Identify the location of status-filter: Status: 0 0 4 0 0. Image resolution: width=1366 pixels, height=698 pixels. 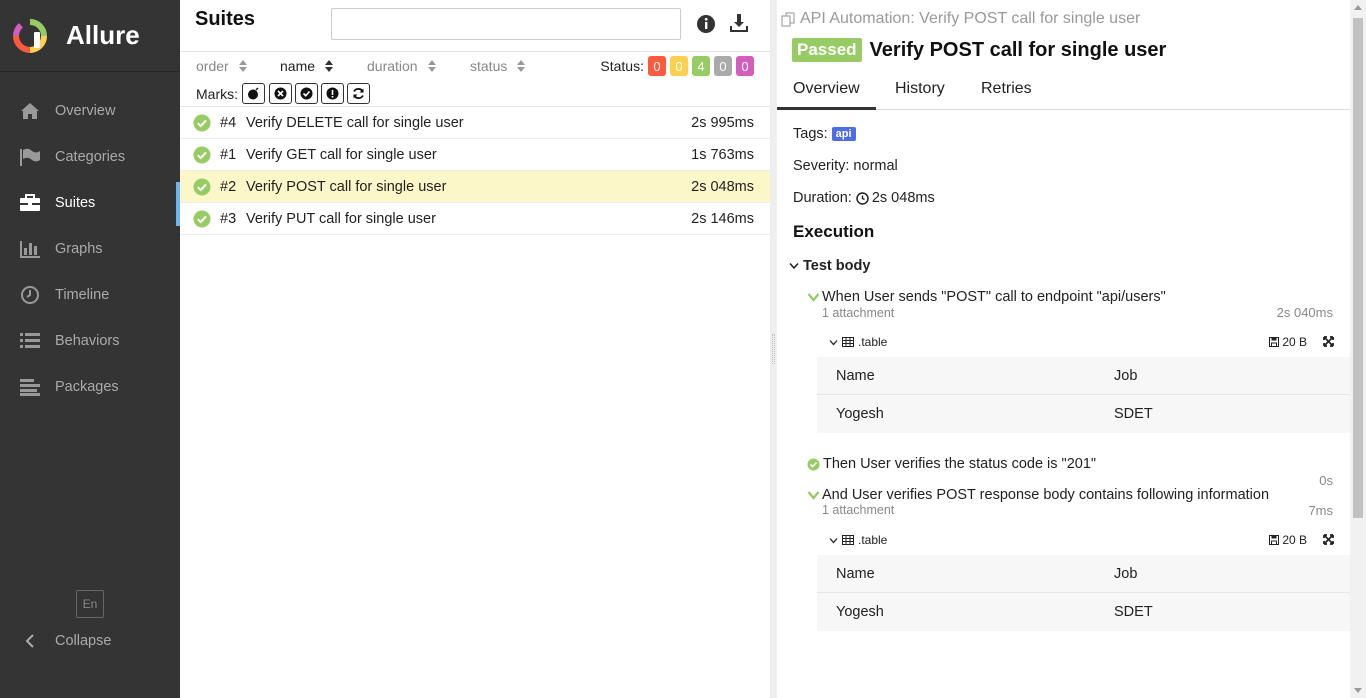
(677, 66).